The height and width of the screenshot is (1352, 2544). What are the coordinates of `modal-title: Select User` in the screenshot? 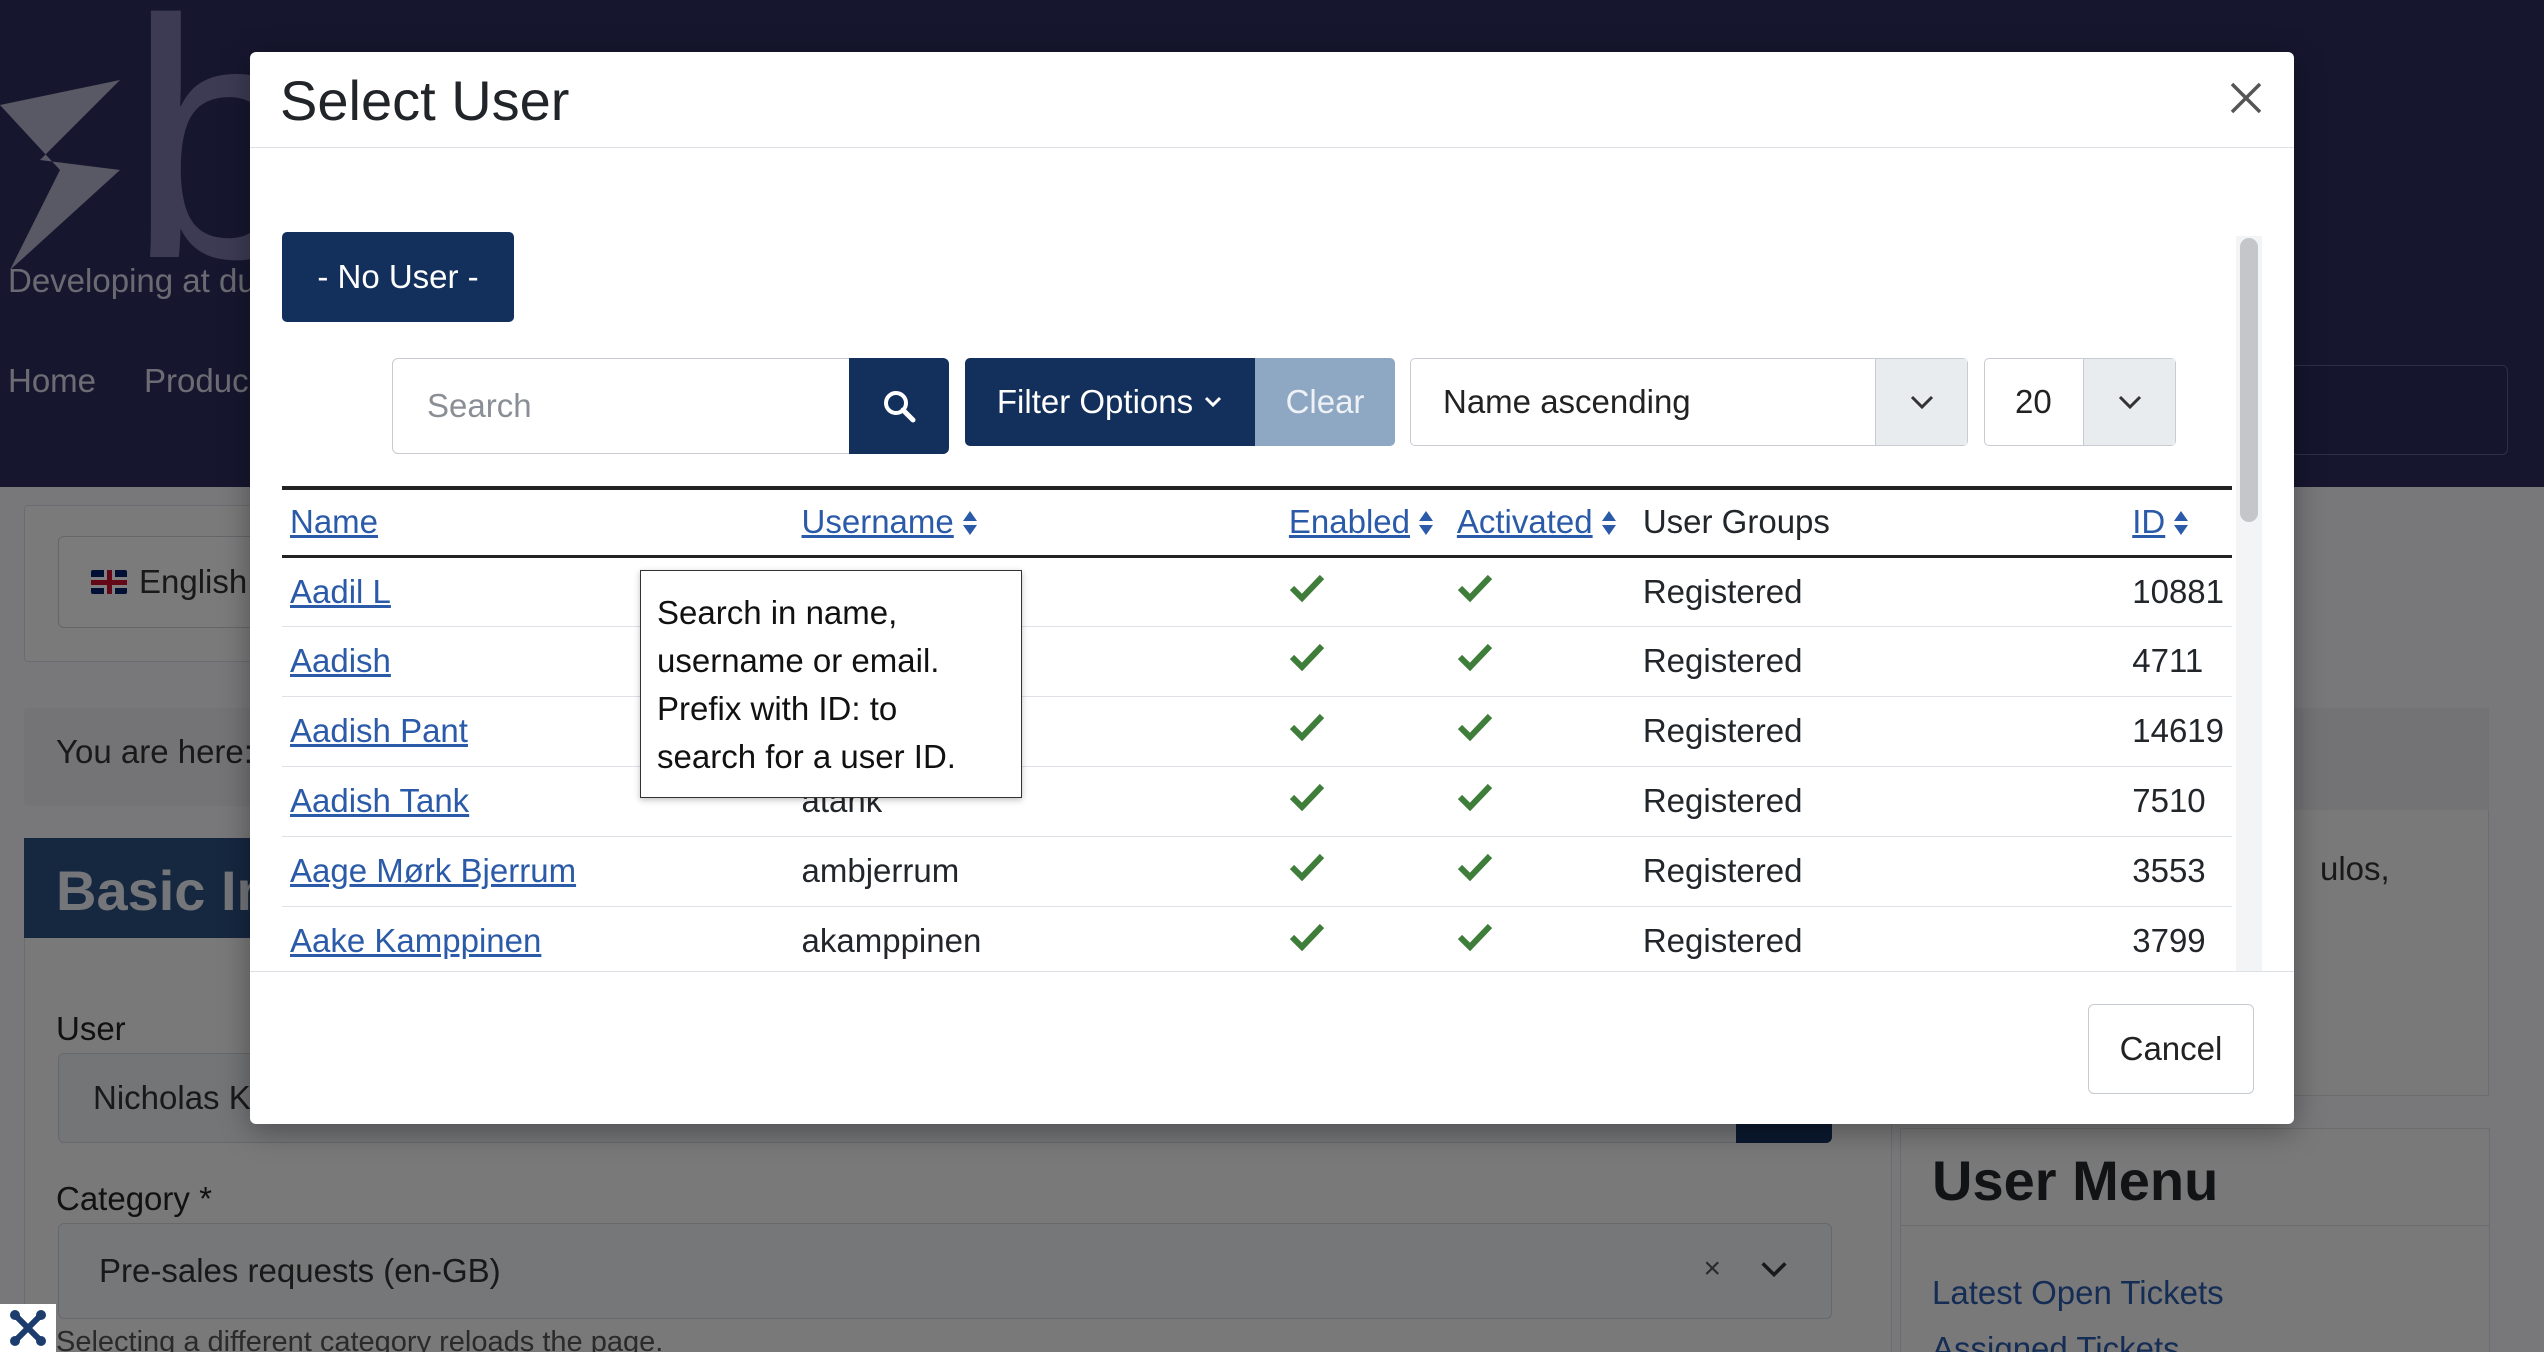 It's located at (425, 100).